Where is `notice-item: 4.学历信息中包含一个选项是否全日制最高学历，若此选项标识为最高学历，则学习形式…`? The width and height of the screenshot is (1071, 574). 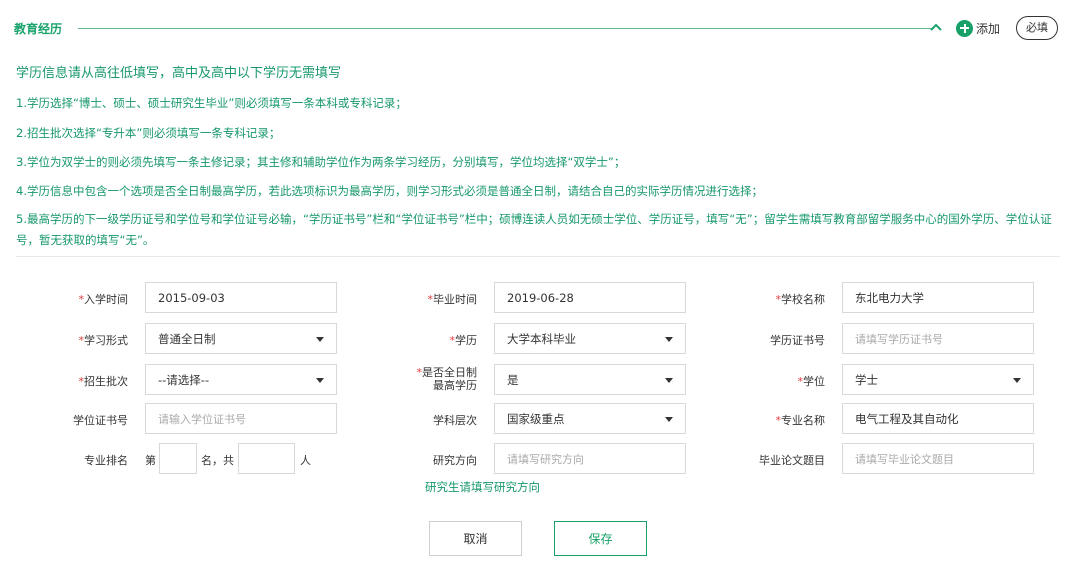 notice-item: 4.学历信息中包含一个选项是否全日制最高学历，若此选项标识为最高学历，则学习形式… is located at coordinates (389, 191).